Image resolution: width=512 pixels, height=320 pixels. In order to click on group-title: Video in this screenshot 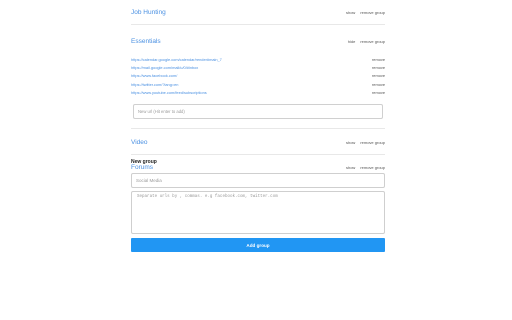, I will do `click(139, 142)`.